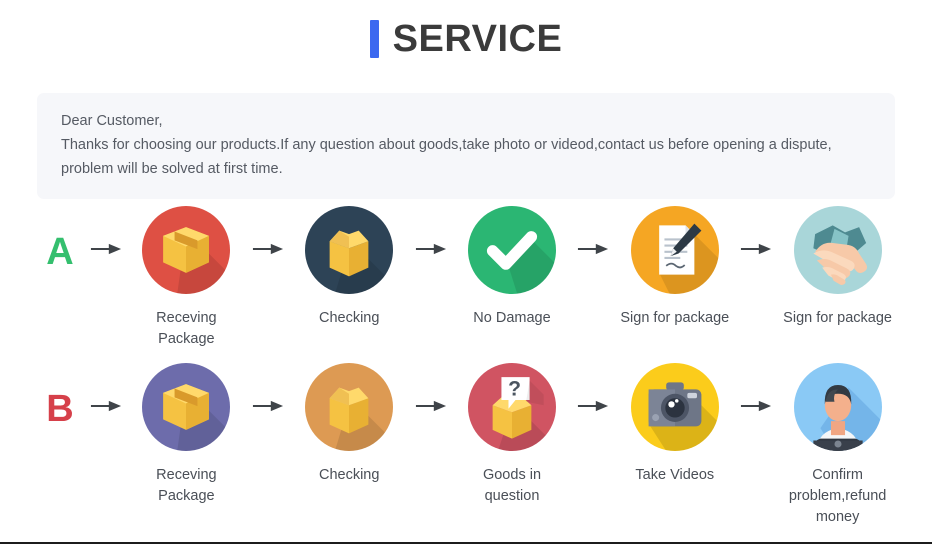  I want to click on flow-step: No Damage, so click(512, 267).